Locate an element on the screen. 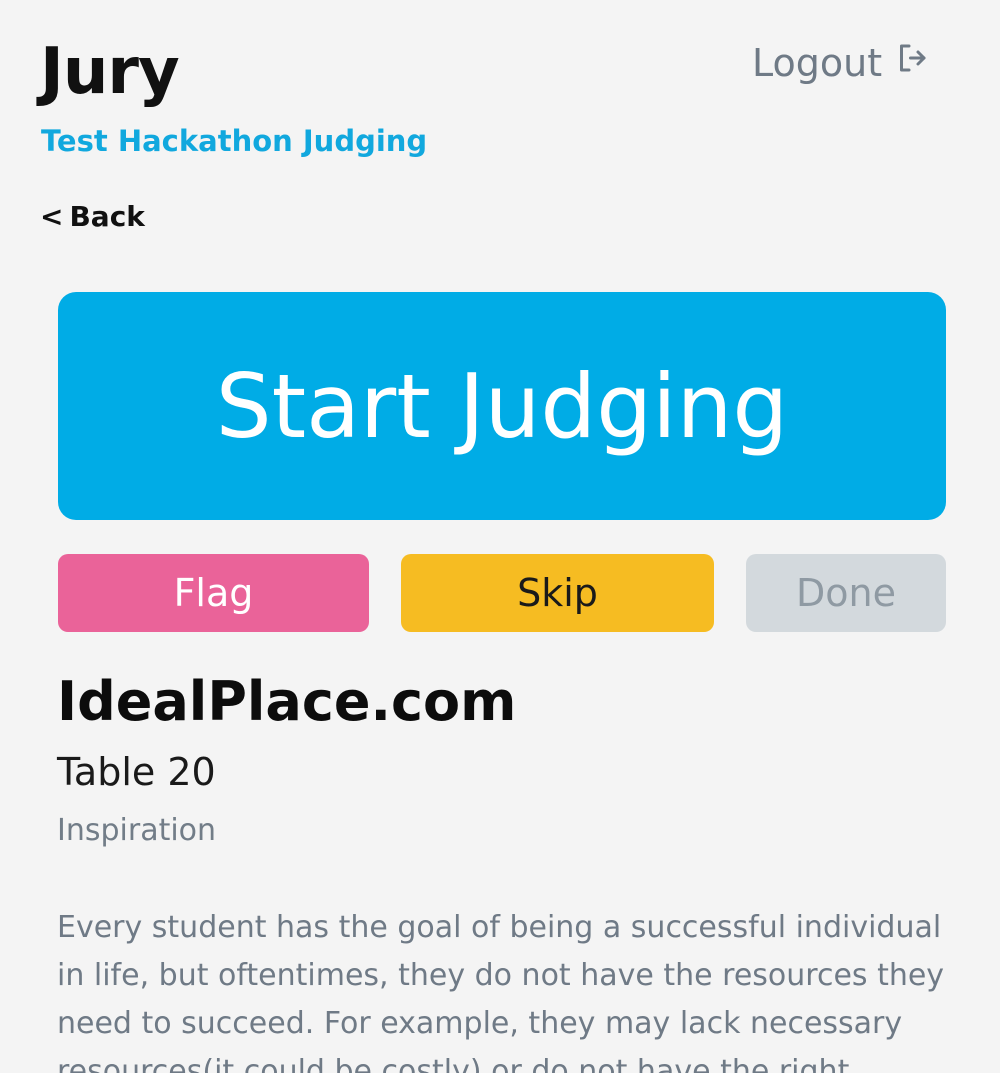  app-title: Jury is located at coordinates (110, 72).